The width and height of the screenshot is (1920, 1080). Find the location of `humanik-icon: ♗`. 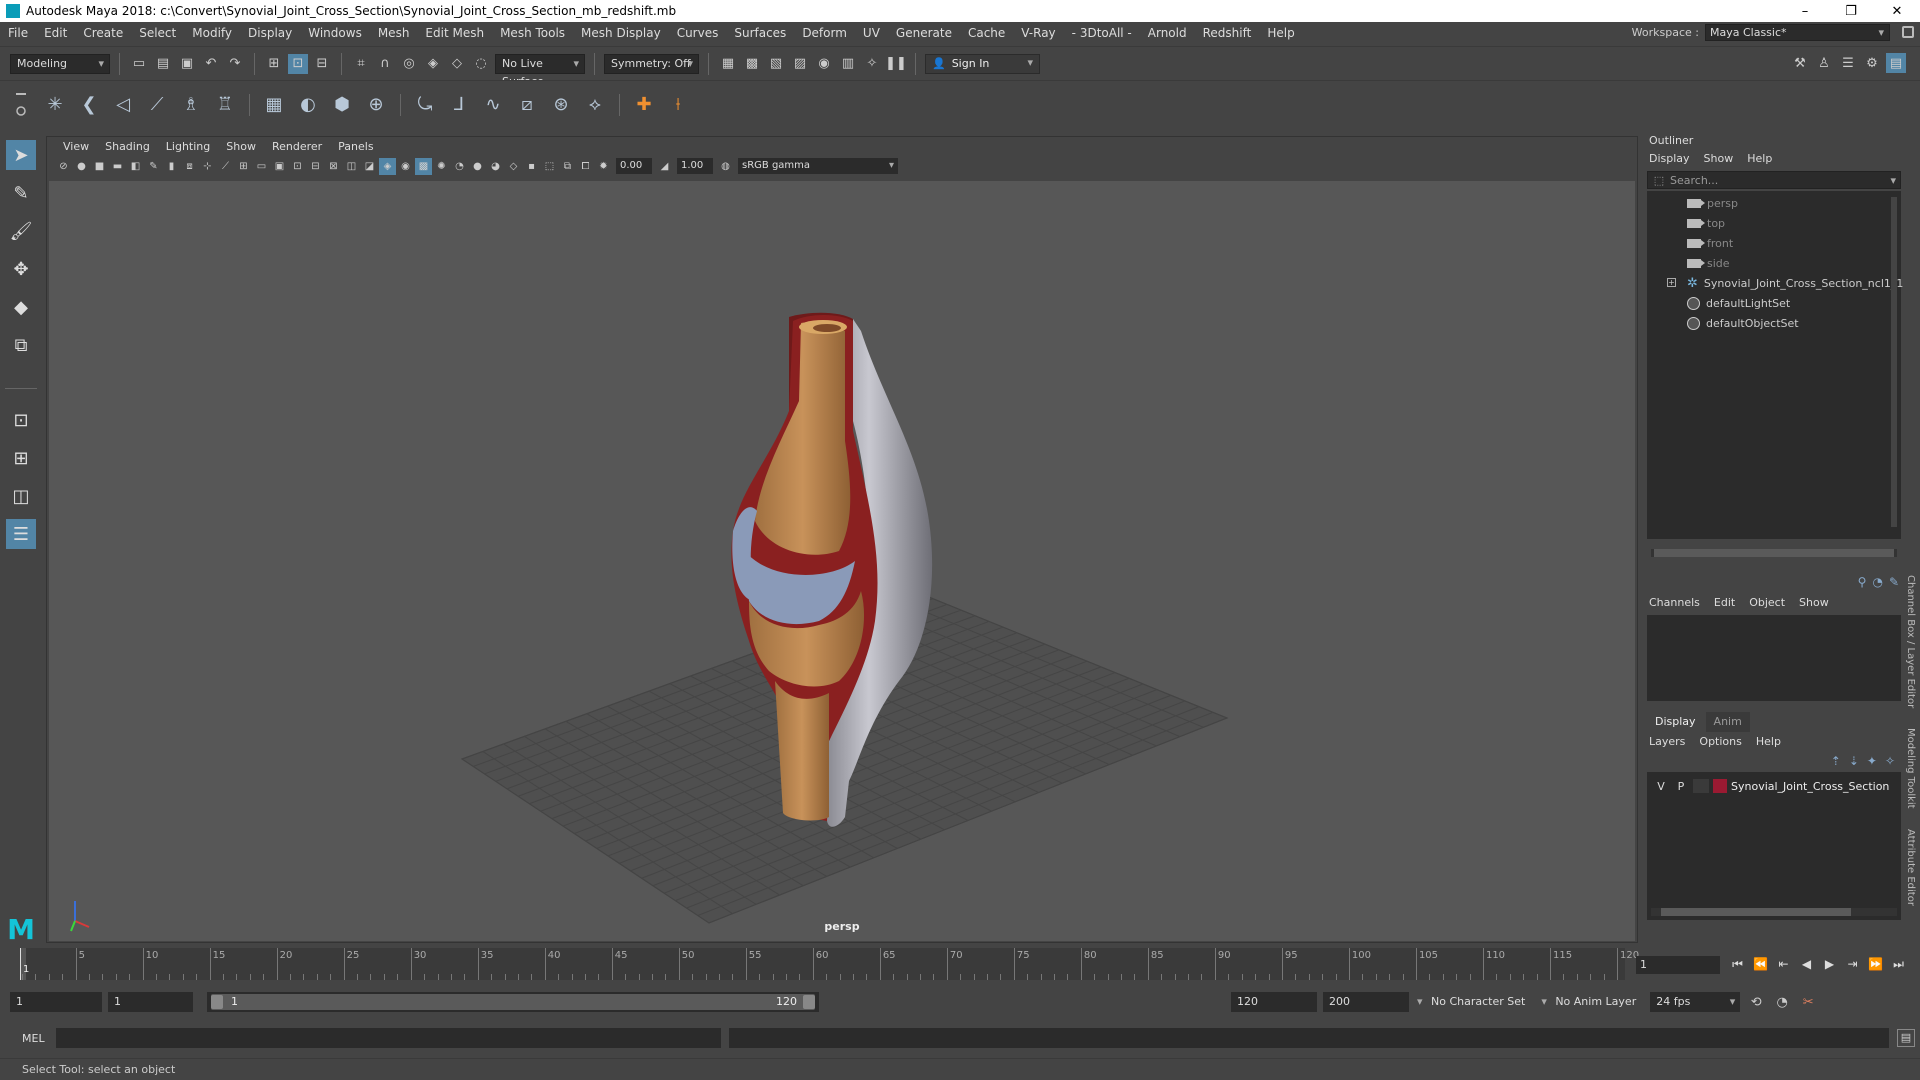

humanik-icon: ♗ is located at coordinates (191, 105).